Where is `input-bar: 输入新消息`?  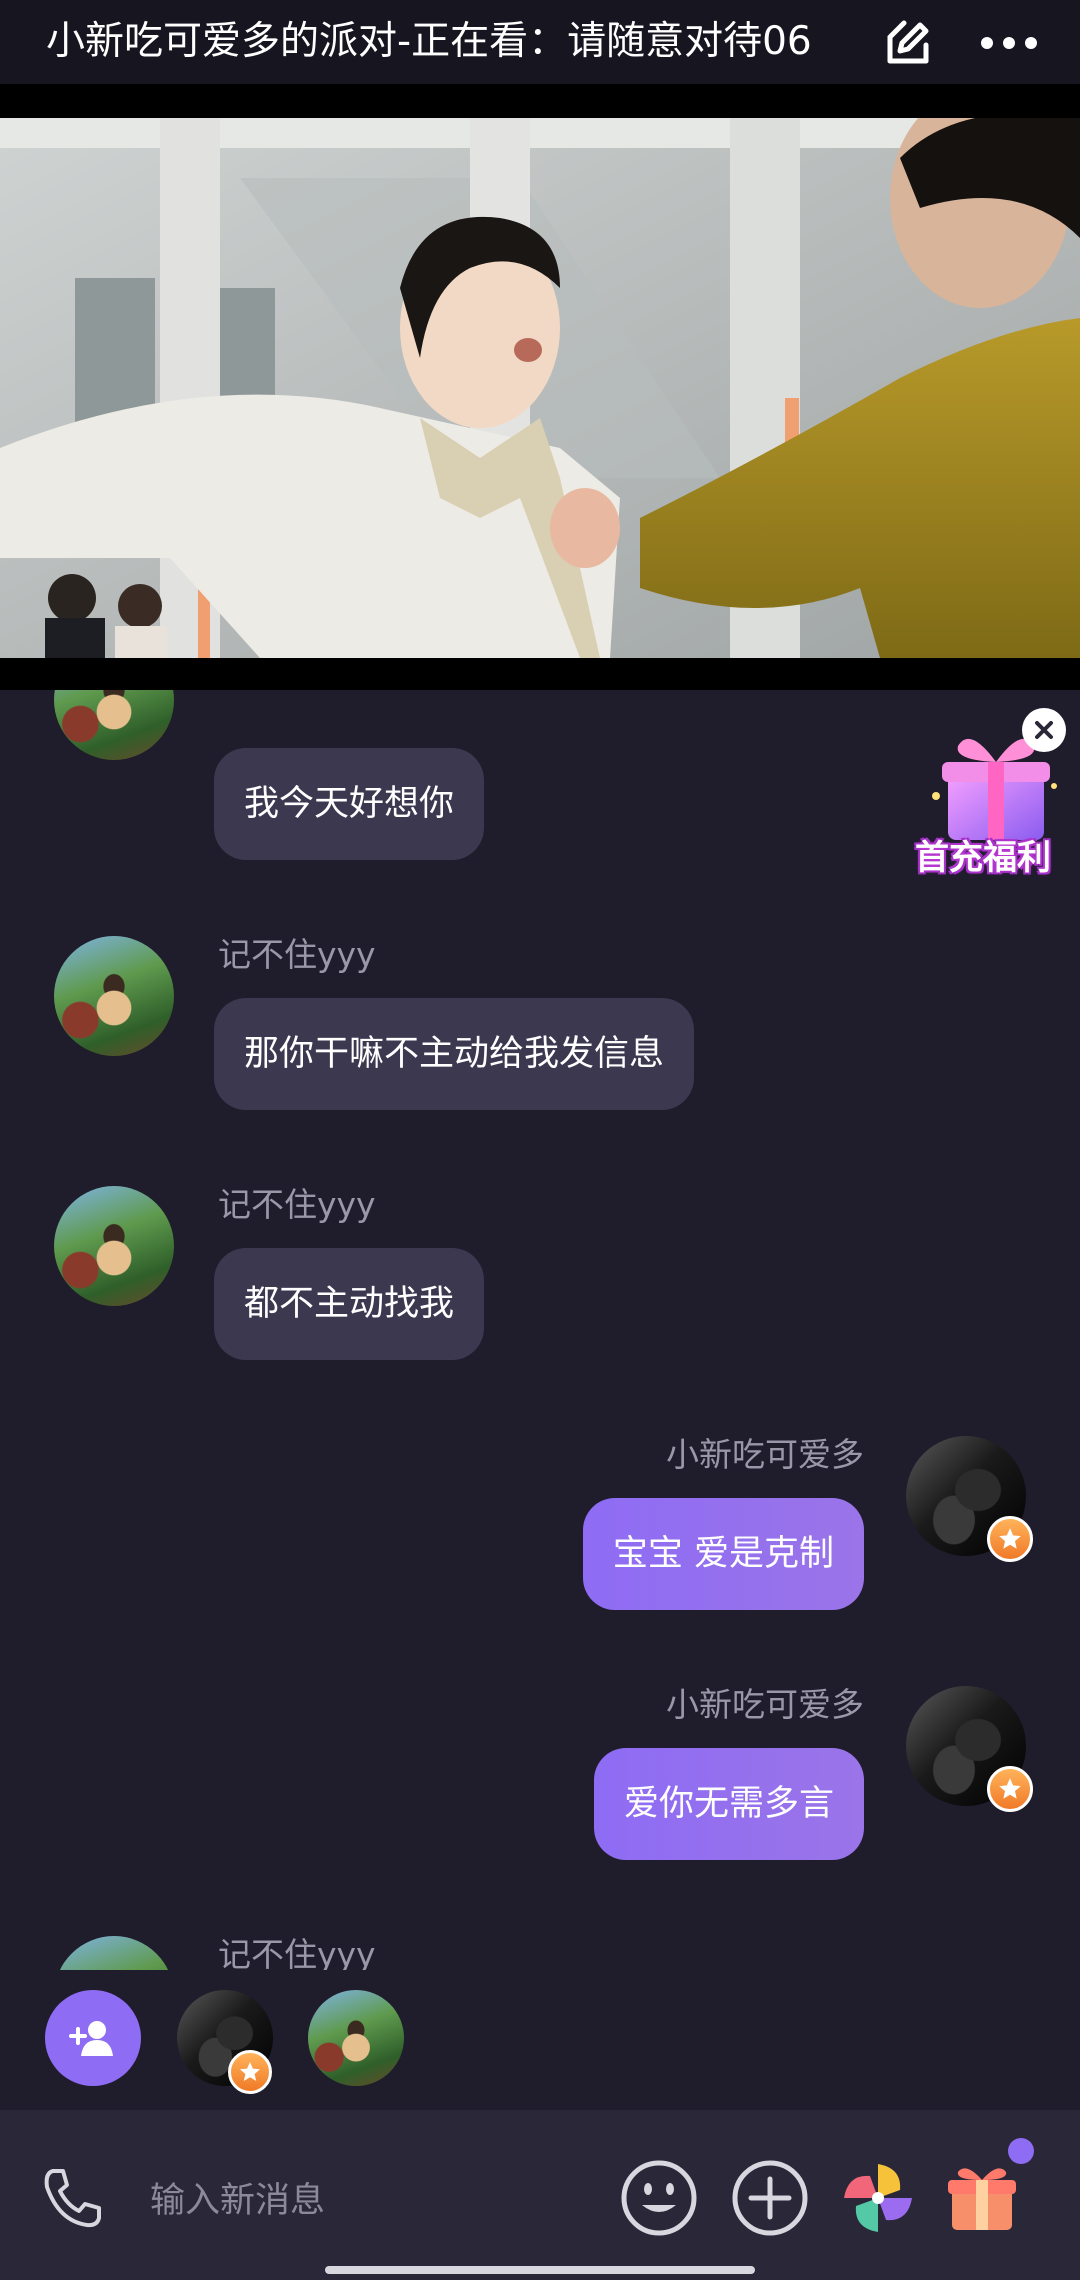
input-bar: 输入新消息 is located at coordinates (540, 2195).